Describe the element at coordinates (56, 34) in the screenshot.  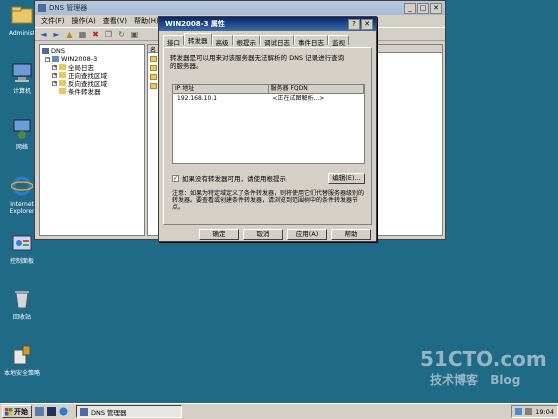
I see `forward-icon: ►` at that location.